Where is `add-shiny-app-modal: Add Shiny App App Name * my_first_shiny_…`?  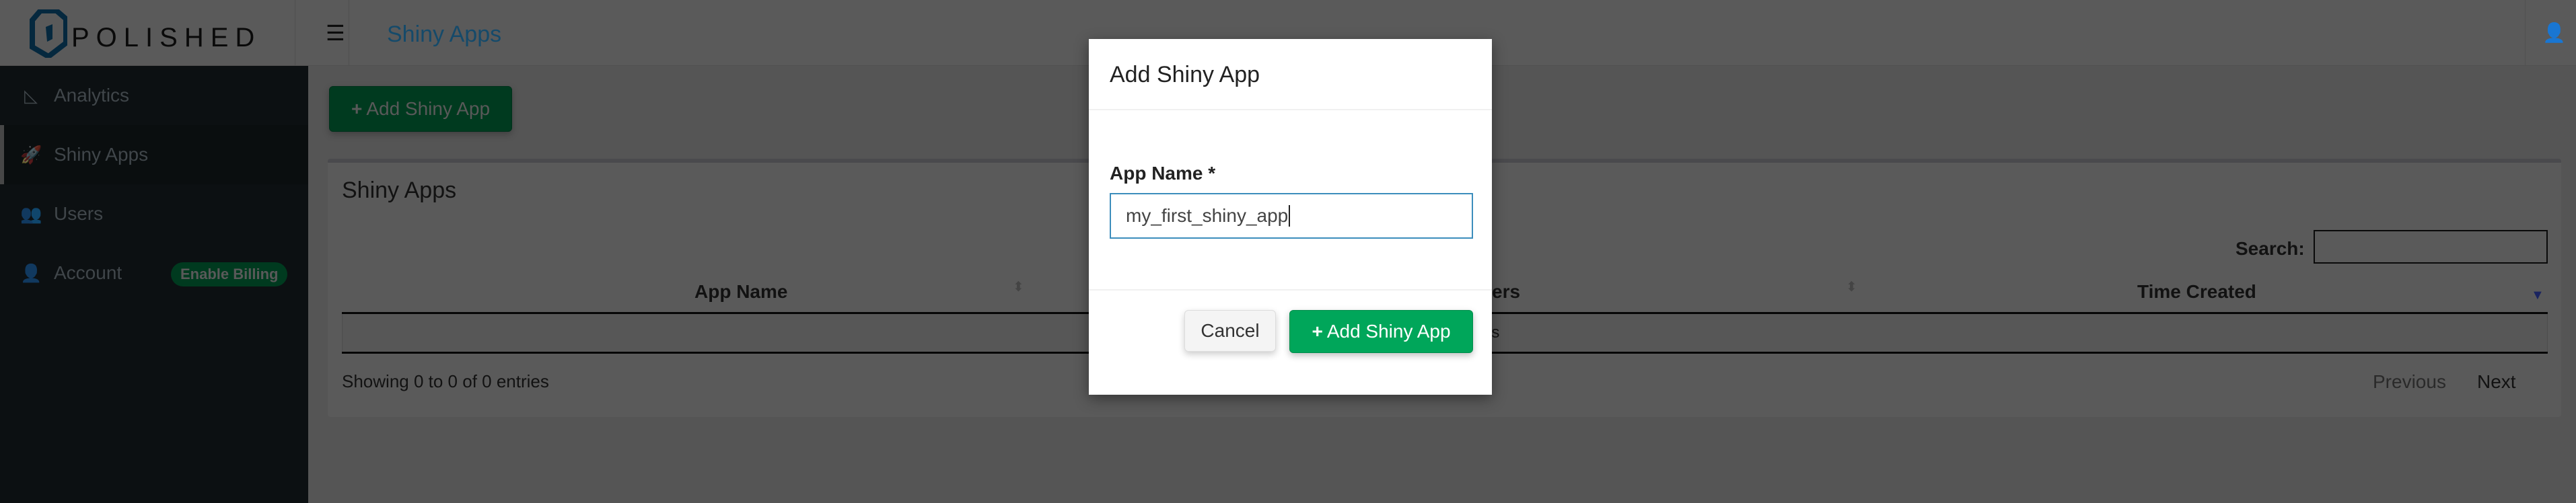
add-shiny-app-modal: Add Shiny App App Name * my_first_shiny_… is located at coordinates (1290, 217).